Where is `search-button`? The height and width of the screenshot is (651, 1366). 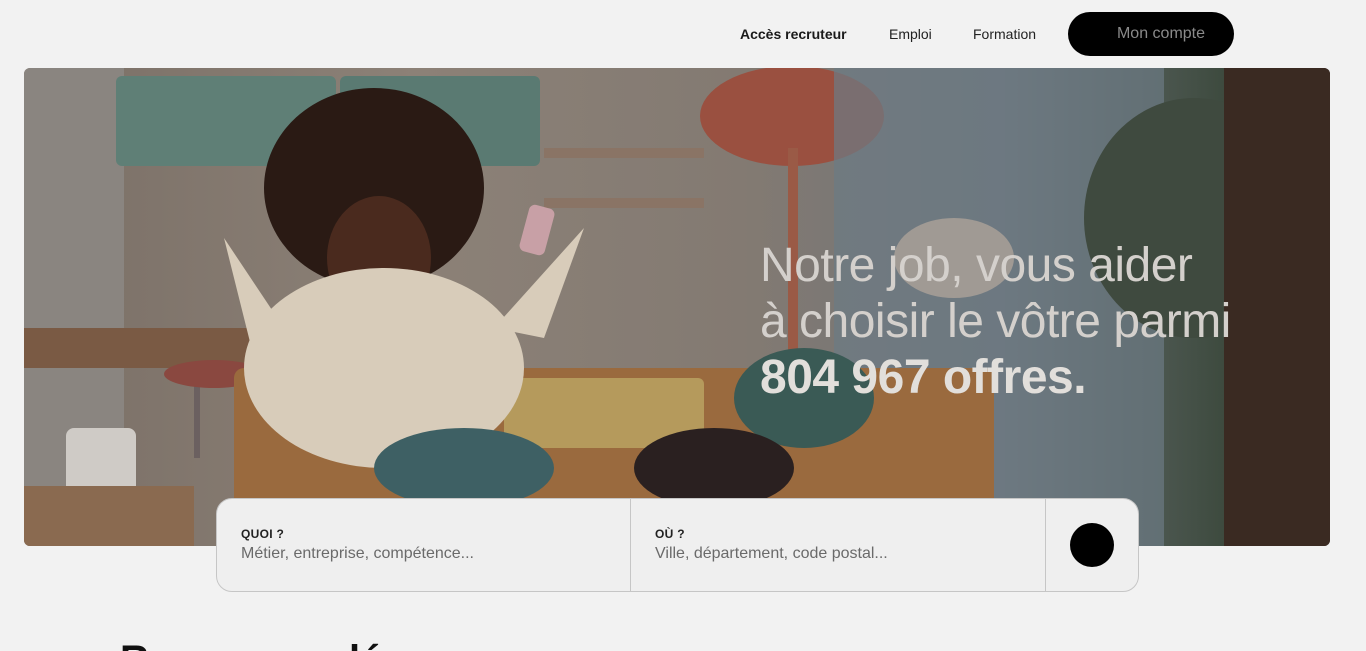 search-button is located at coordinates (1092, 545).